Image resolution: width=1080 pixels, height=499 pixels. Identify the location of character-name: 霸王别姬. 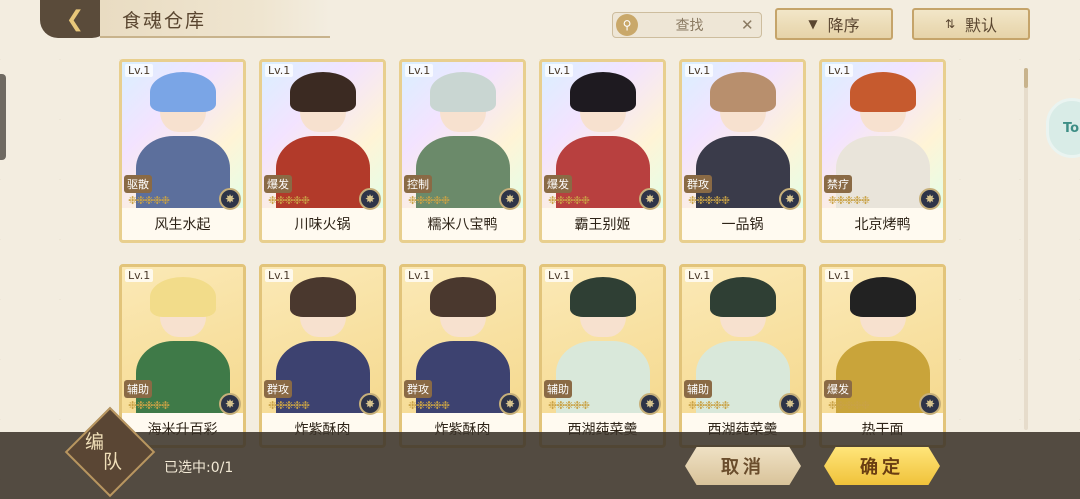
(602, 225).